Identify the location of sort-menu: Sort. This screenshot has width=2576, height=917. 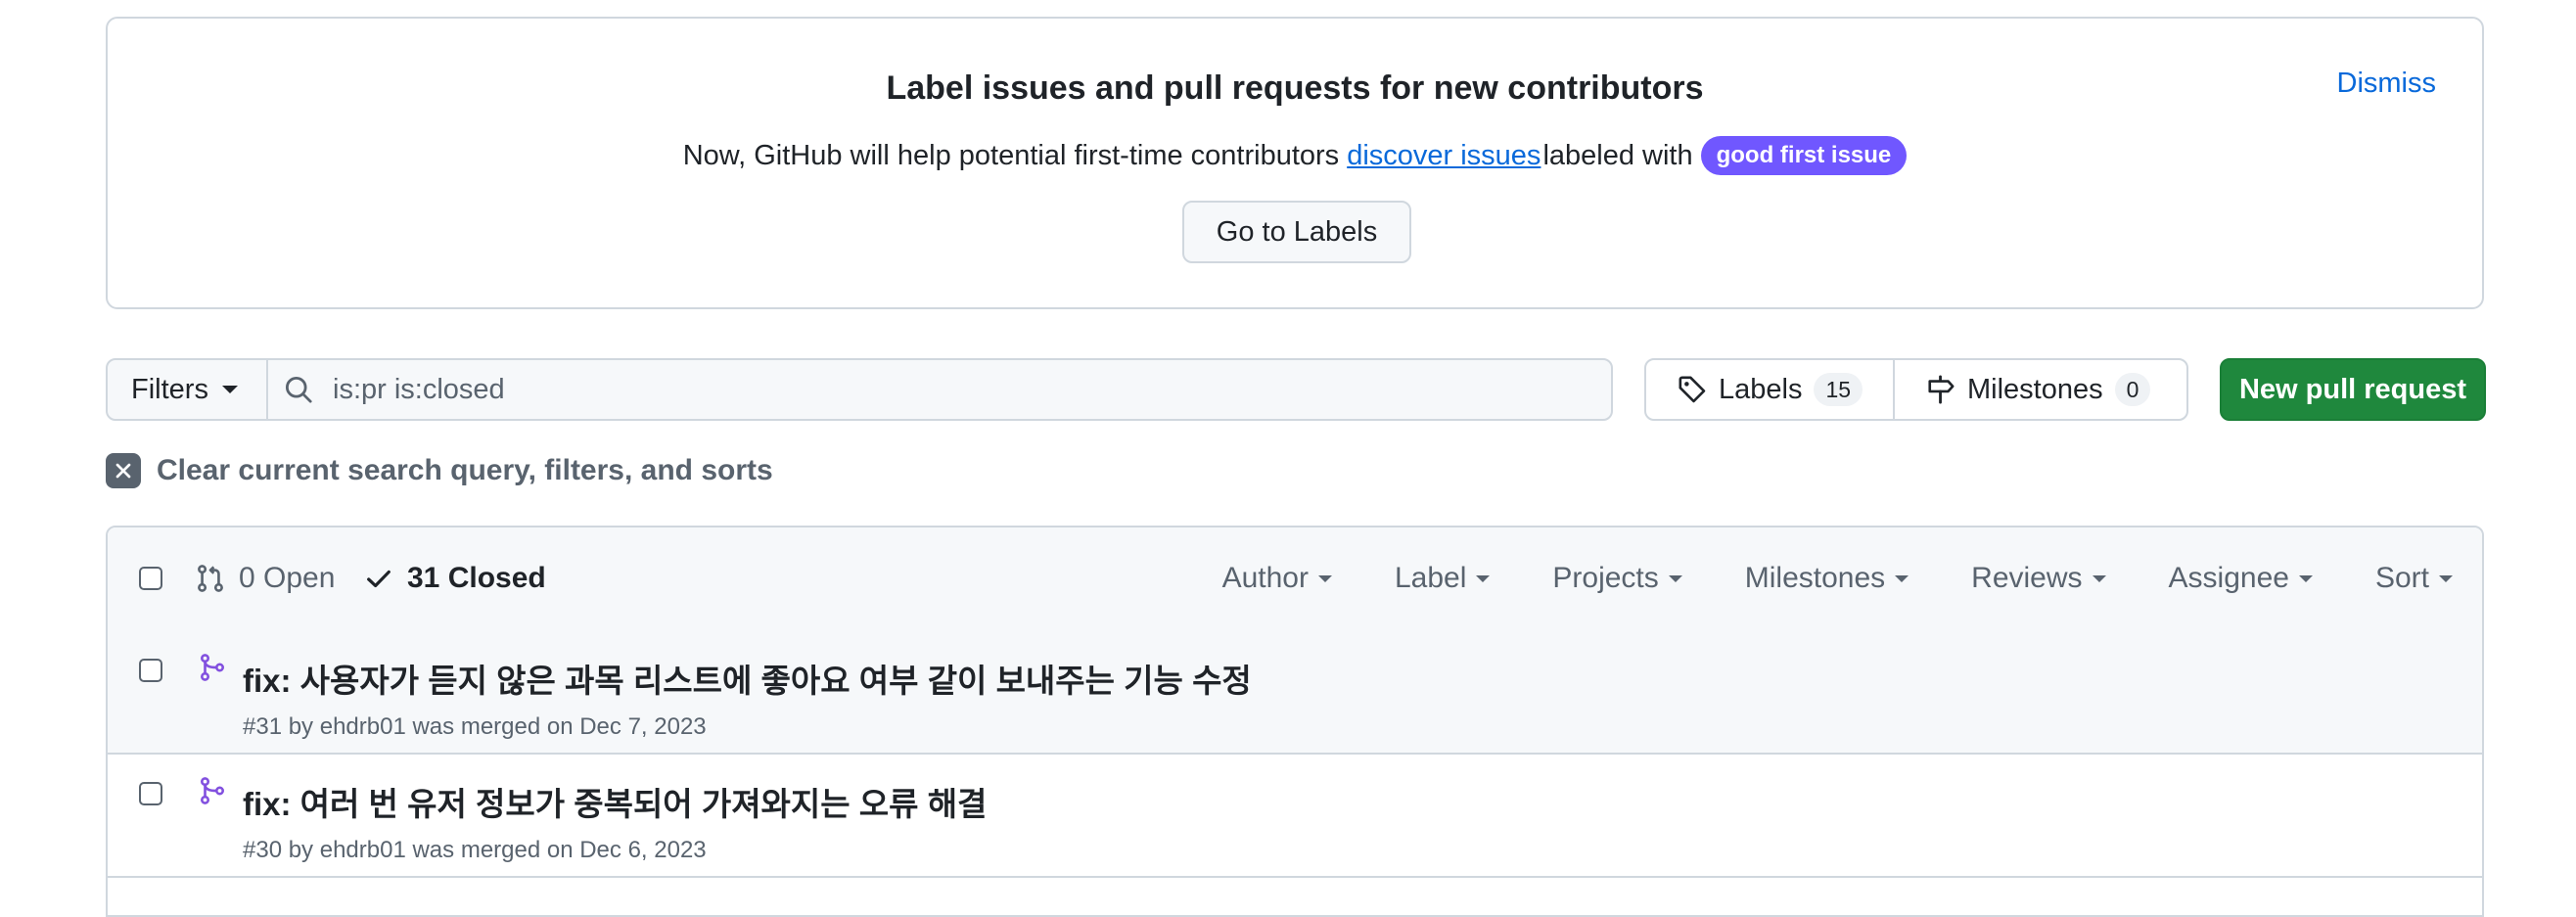
(2414, 578).